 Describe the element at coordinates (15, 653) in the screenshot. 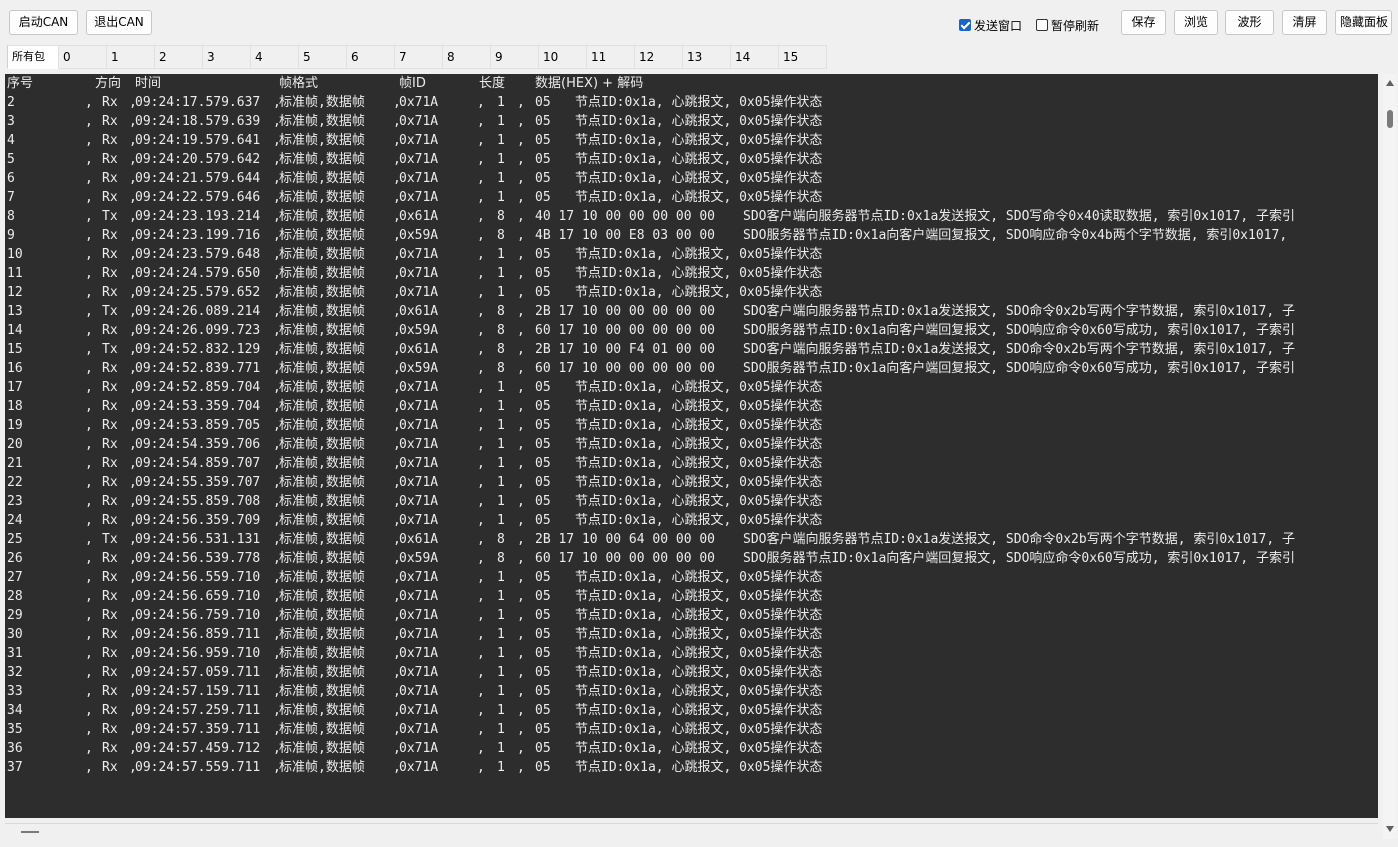

I see `cell-seq: 31` at that location.